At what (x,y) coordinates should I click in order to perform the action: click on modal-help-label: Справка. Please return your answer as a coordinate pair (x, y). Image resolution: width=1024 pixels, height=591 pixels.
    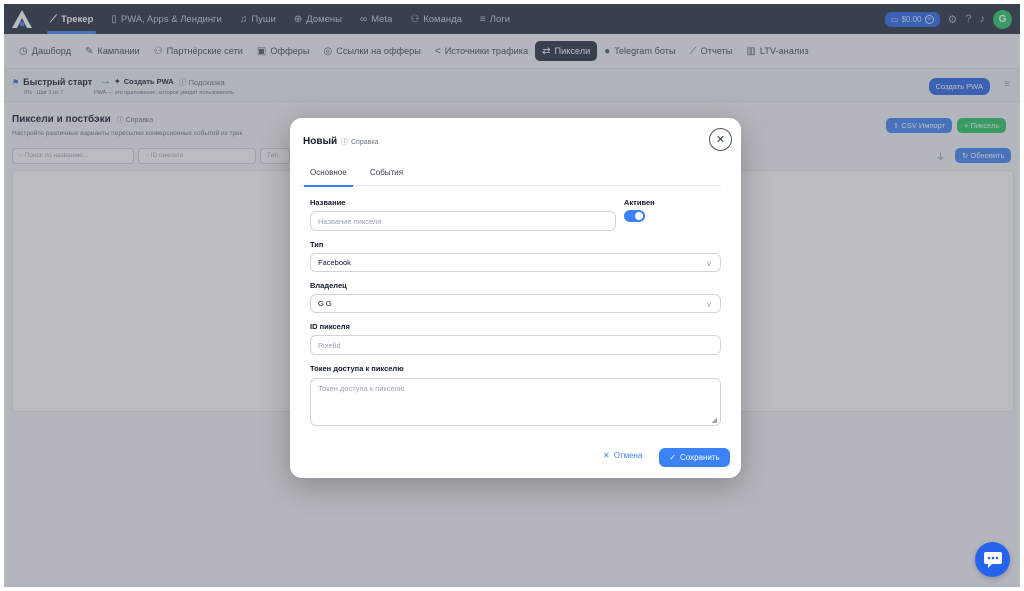
    Looking at the image, I should click on (365, 142).